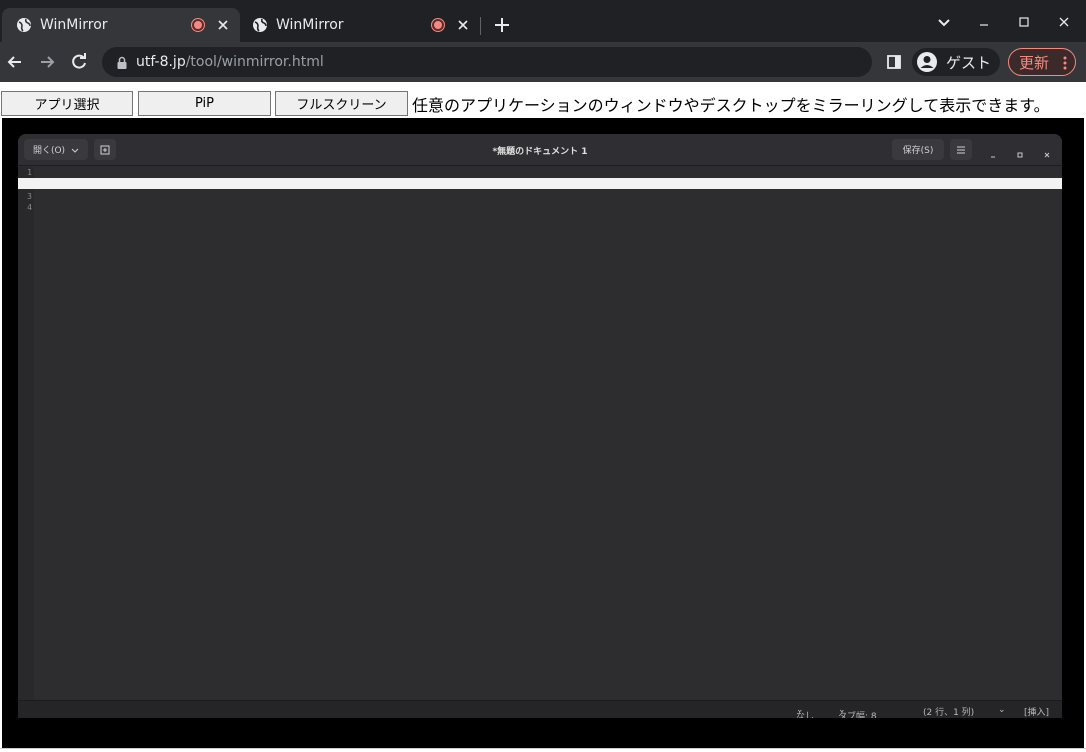 This screenshot has height=752, width=1086. What do you see at coordinates (79, 62) in the screenshot?
I see `reload-icon` at bounding box center [79, 62].